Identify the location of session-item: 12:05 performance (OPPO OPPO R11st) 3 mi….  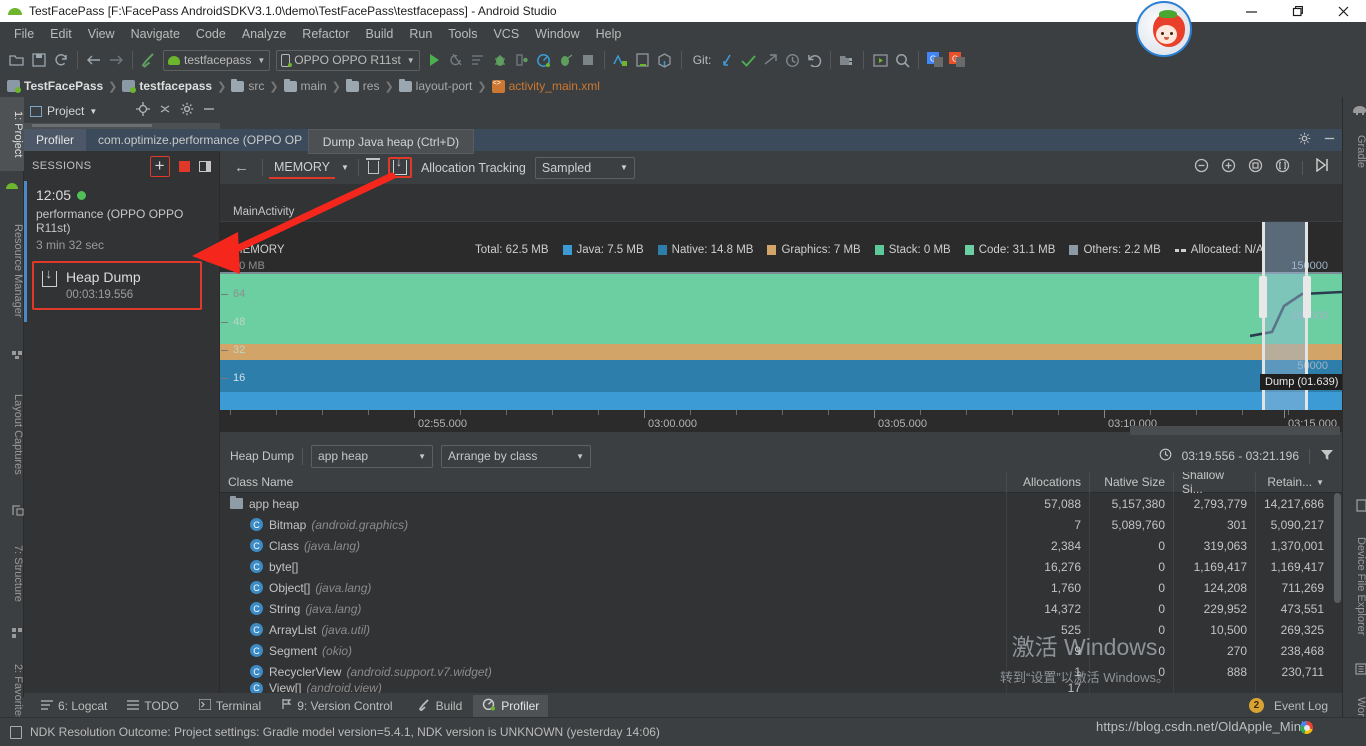
(121, 251).